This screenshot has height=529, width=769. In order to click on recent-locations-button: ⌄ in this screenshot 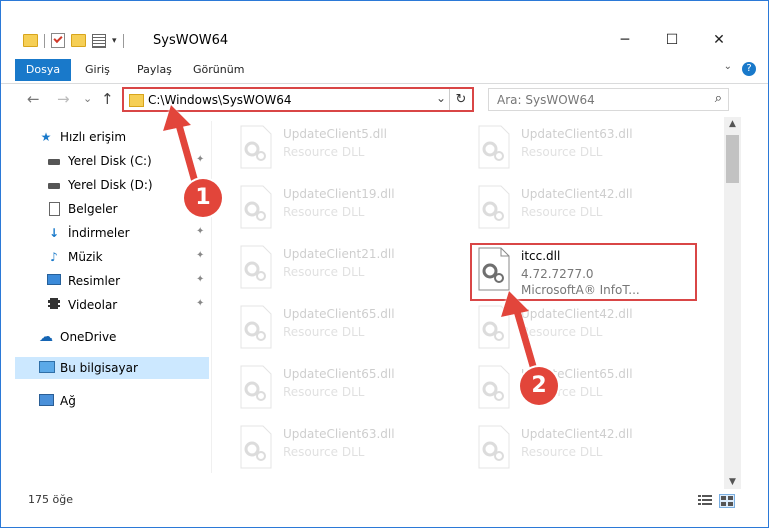, I will do `click(87, 98)`.